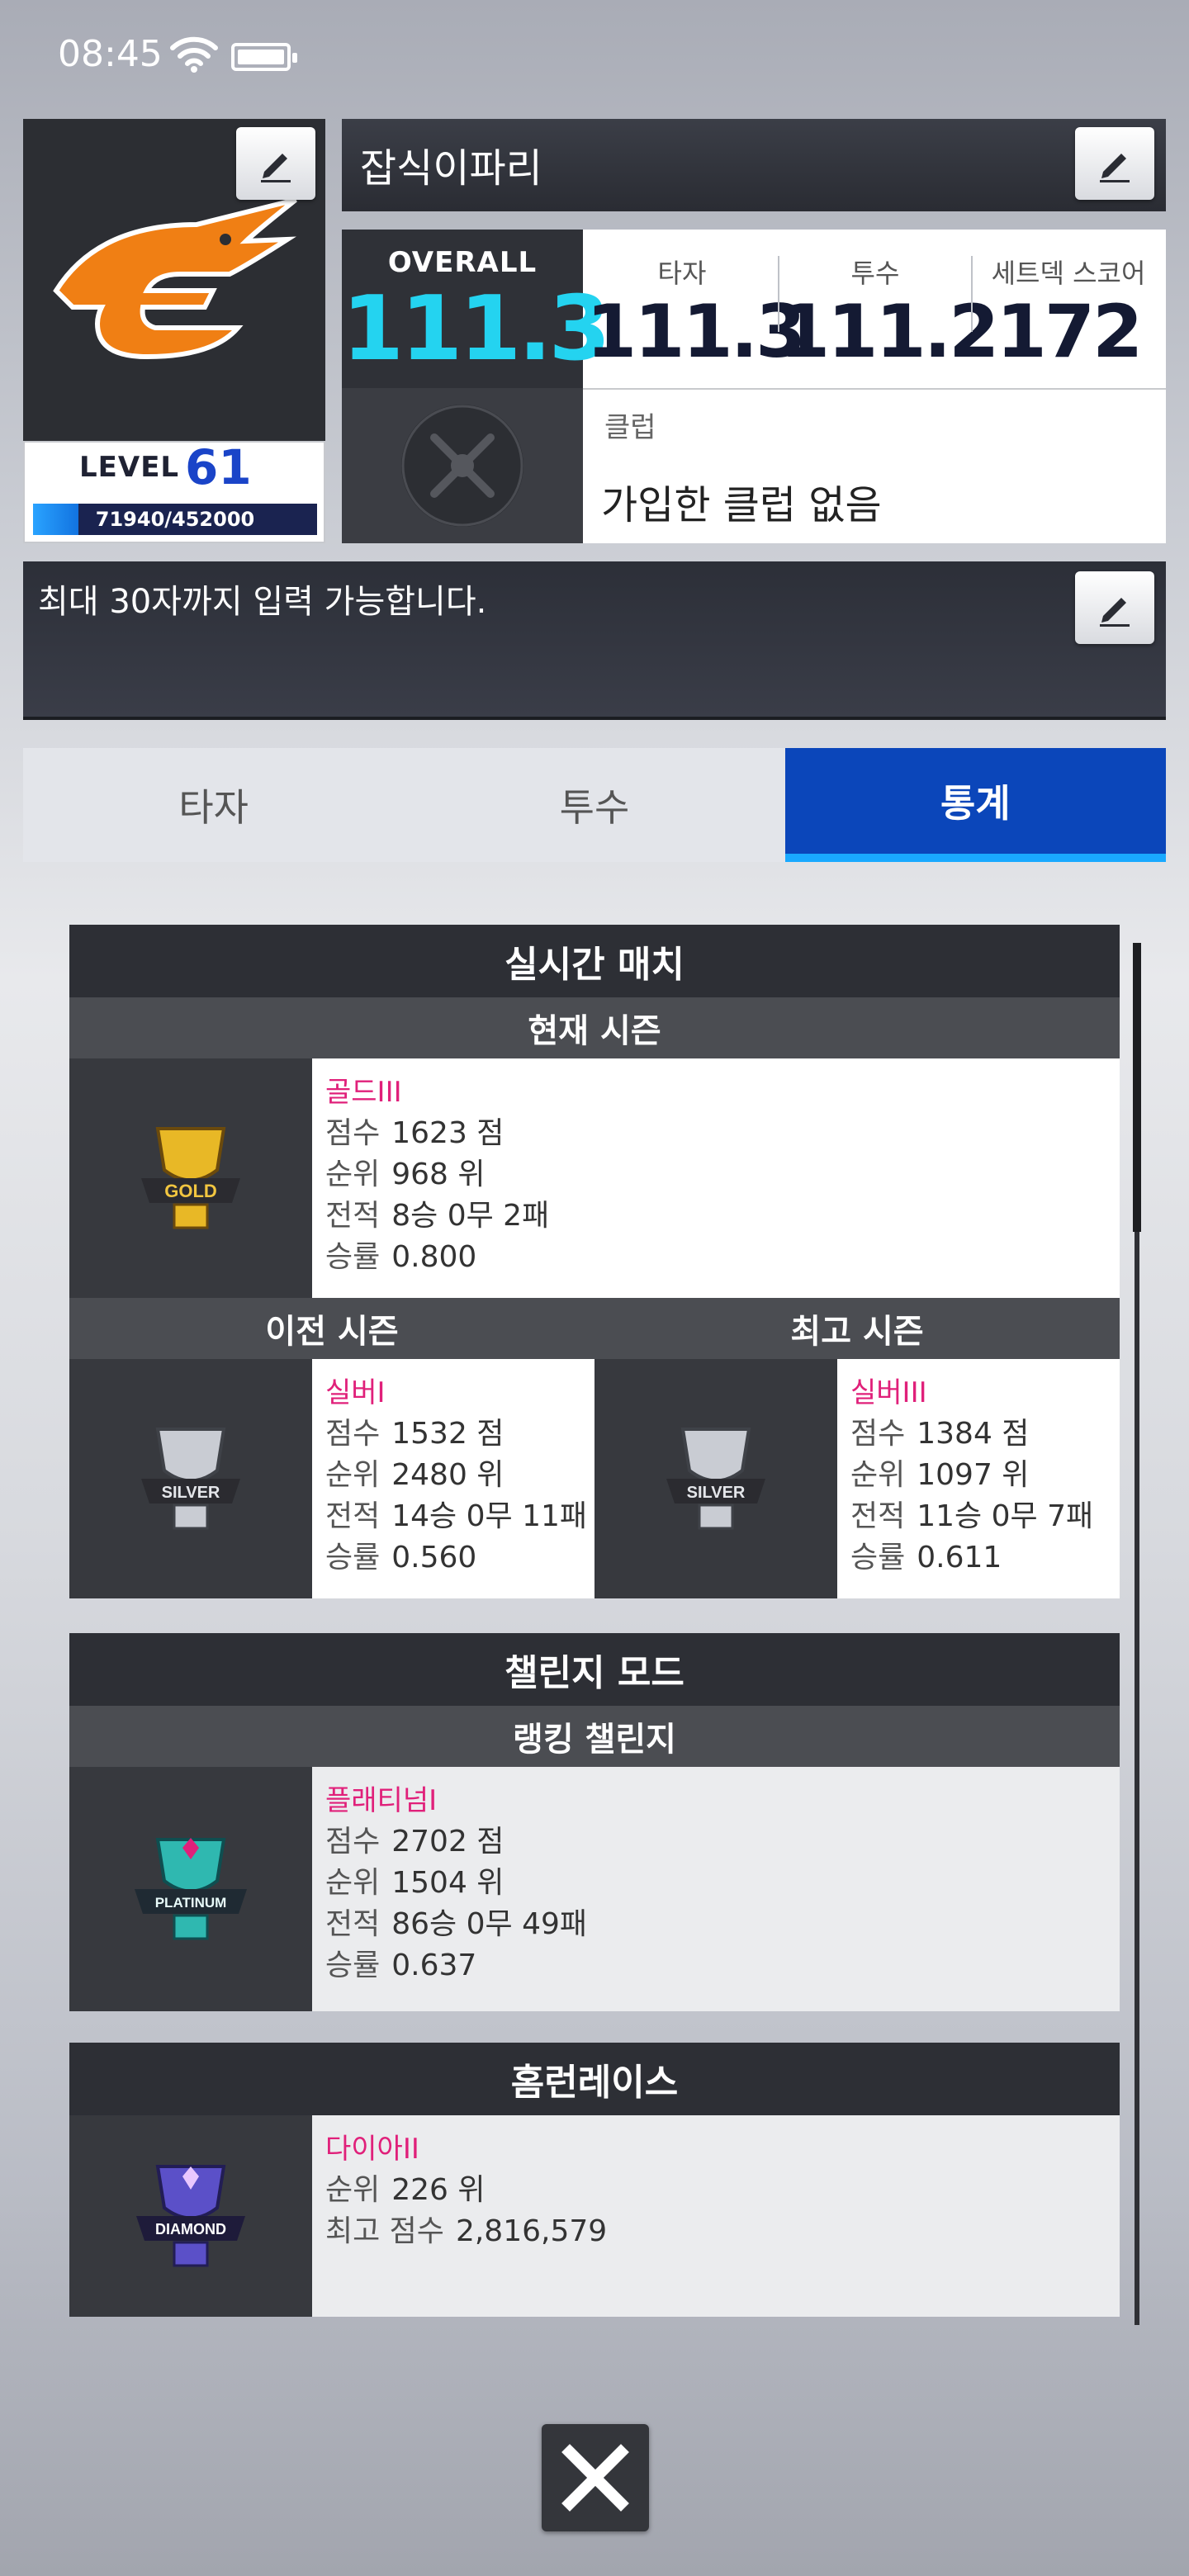 This screenshot has height=2576, width=1189. Describe the element at coordinates (401, 1257) in the screenshot. I see `winrate-row: 승률 0.800` at that location.